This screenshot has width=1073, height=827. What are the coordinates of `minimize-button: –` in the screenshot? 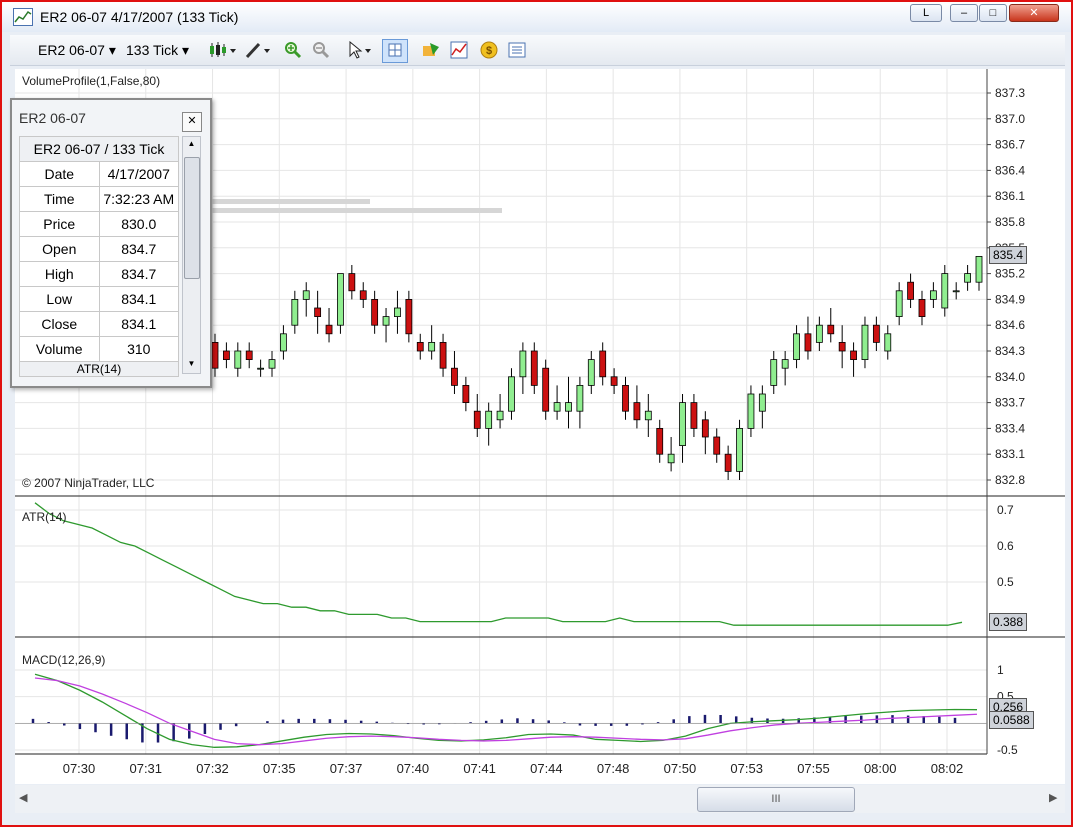 It's located at (964, 13).